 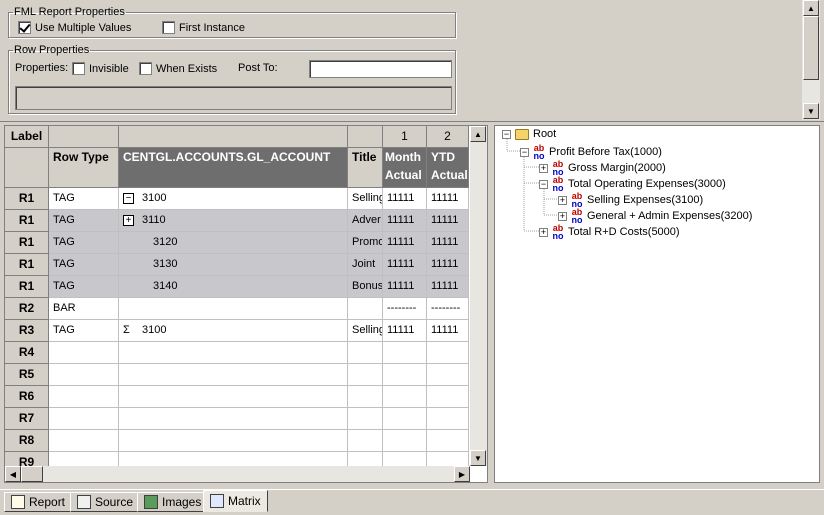 What do you see at coordinates (380, 69) in the screenshot?
I see `post-to-input` at bounding box center [380, 69].